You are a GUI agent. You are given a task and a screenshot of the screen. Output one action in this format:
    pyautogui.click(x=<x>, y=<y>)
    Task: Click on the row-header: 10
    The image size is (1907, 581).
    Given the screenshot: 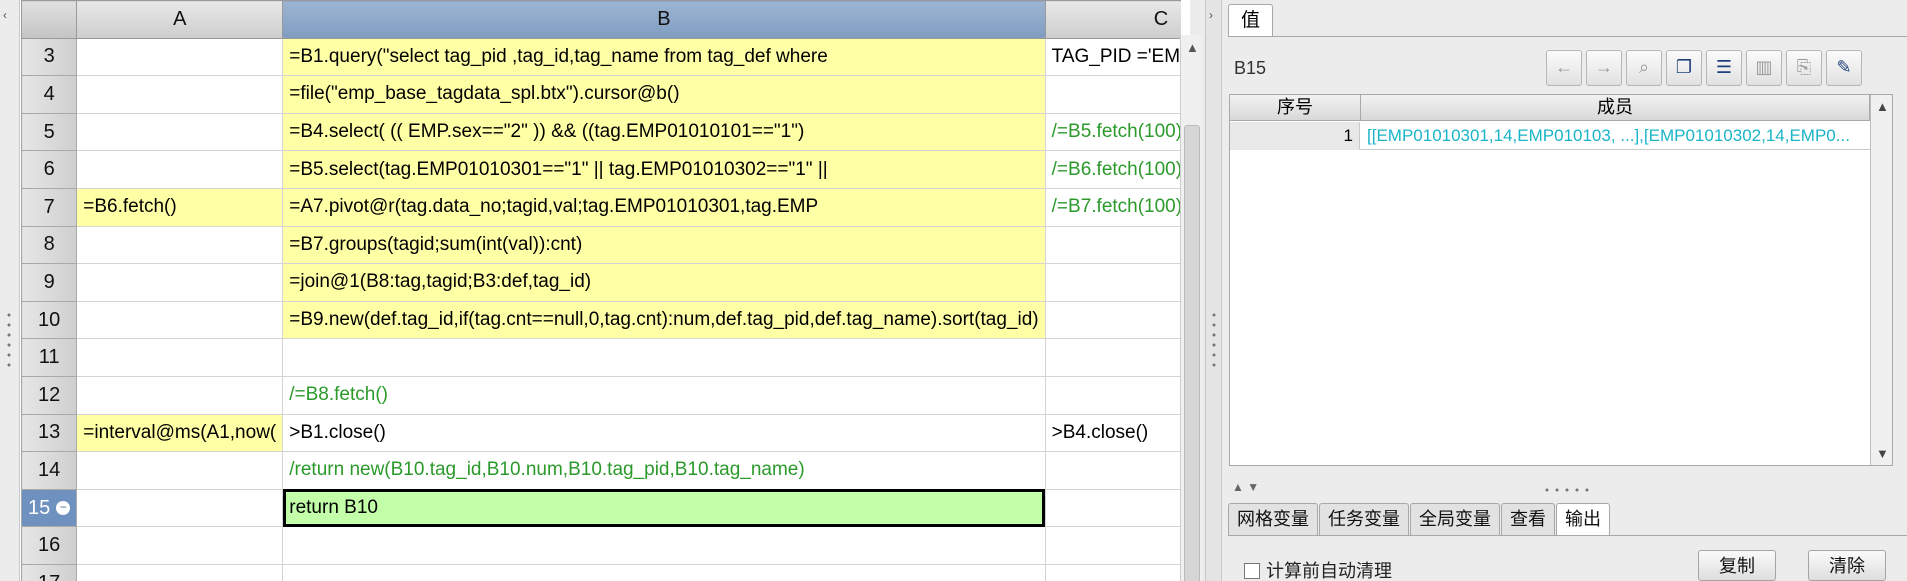 What is the action you would take?
    pyautogui.click(x=49, y=320)
    